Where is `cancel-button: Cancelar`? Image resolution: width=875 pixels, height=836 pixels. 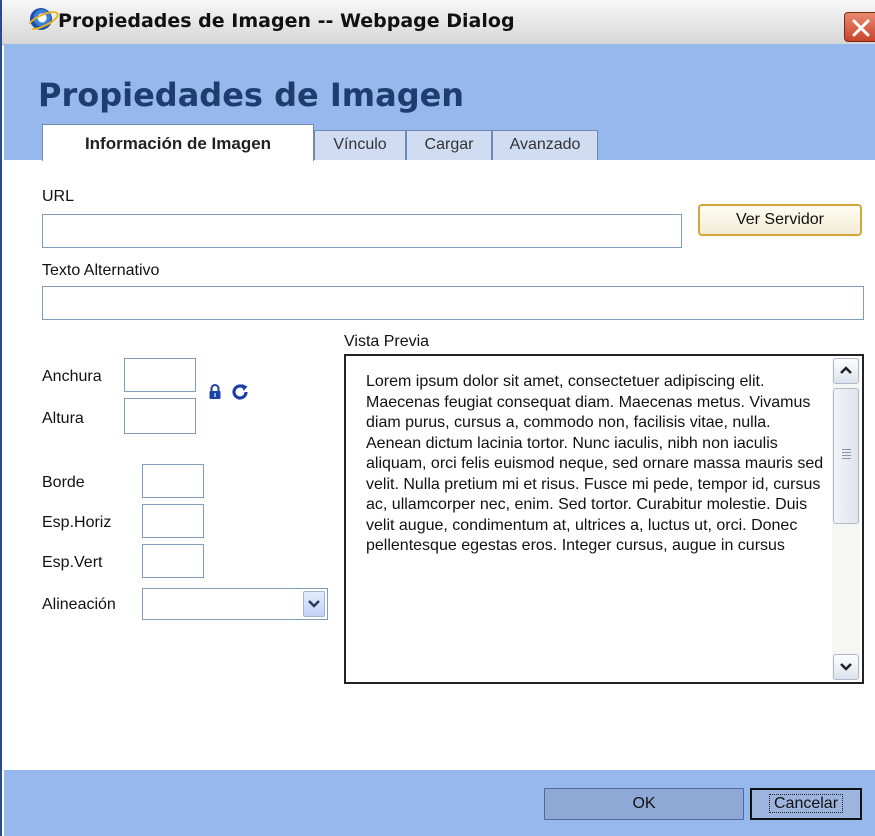 cancel-button: Cancelar is located at coordinates (806, 804).